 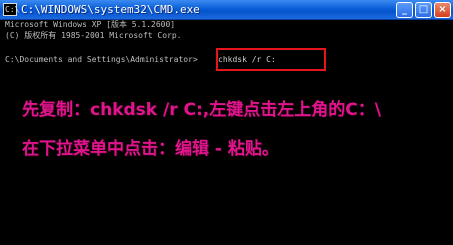 I want to click on scrollbar, so click(x=448, y=132).